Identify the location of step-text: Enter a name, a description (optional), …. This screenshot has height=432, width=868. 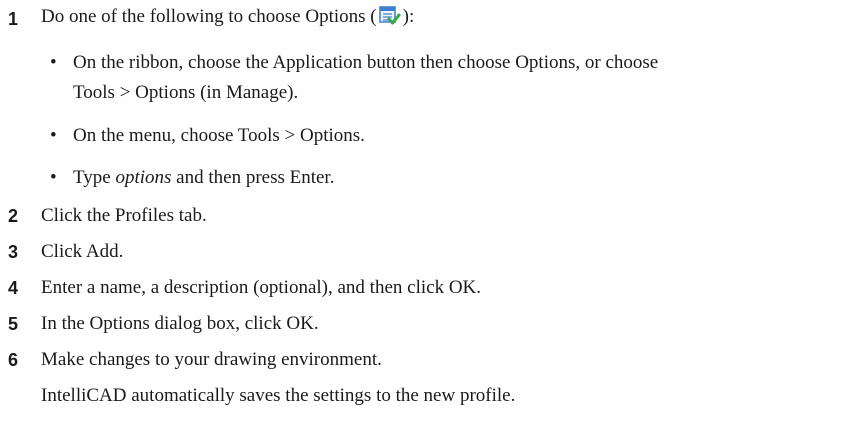
(261, 287).